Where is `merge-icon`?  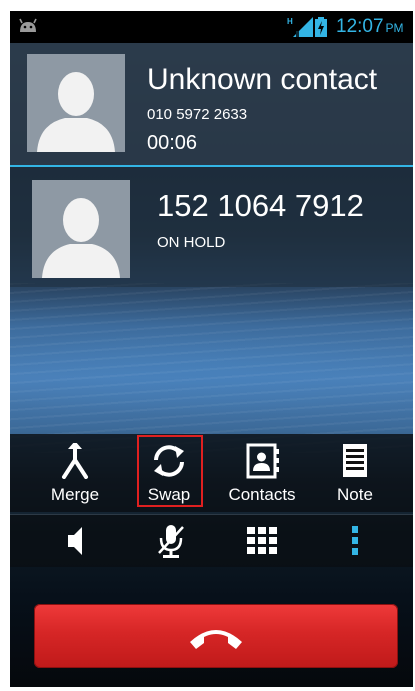
merge-icon is located at coordinates (75, 460).